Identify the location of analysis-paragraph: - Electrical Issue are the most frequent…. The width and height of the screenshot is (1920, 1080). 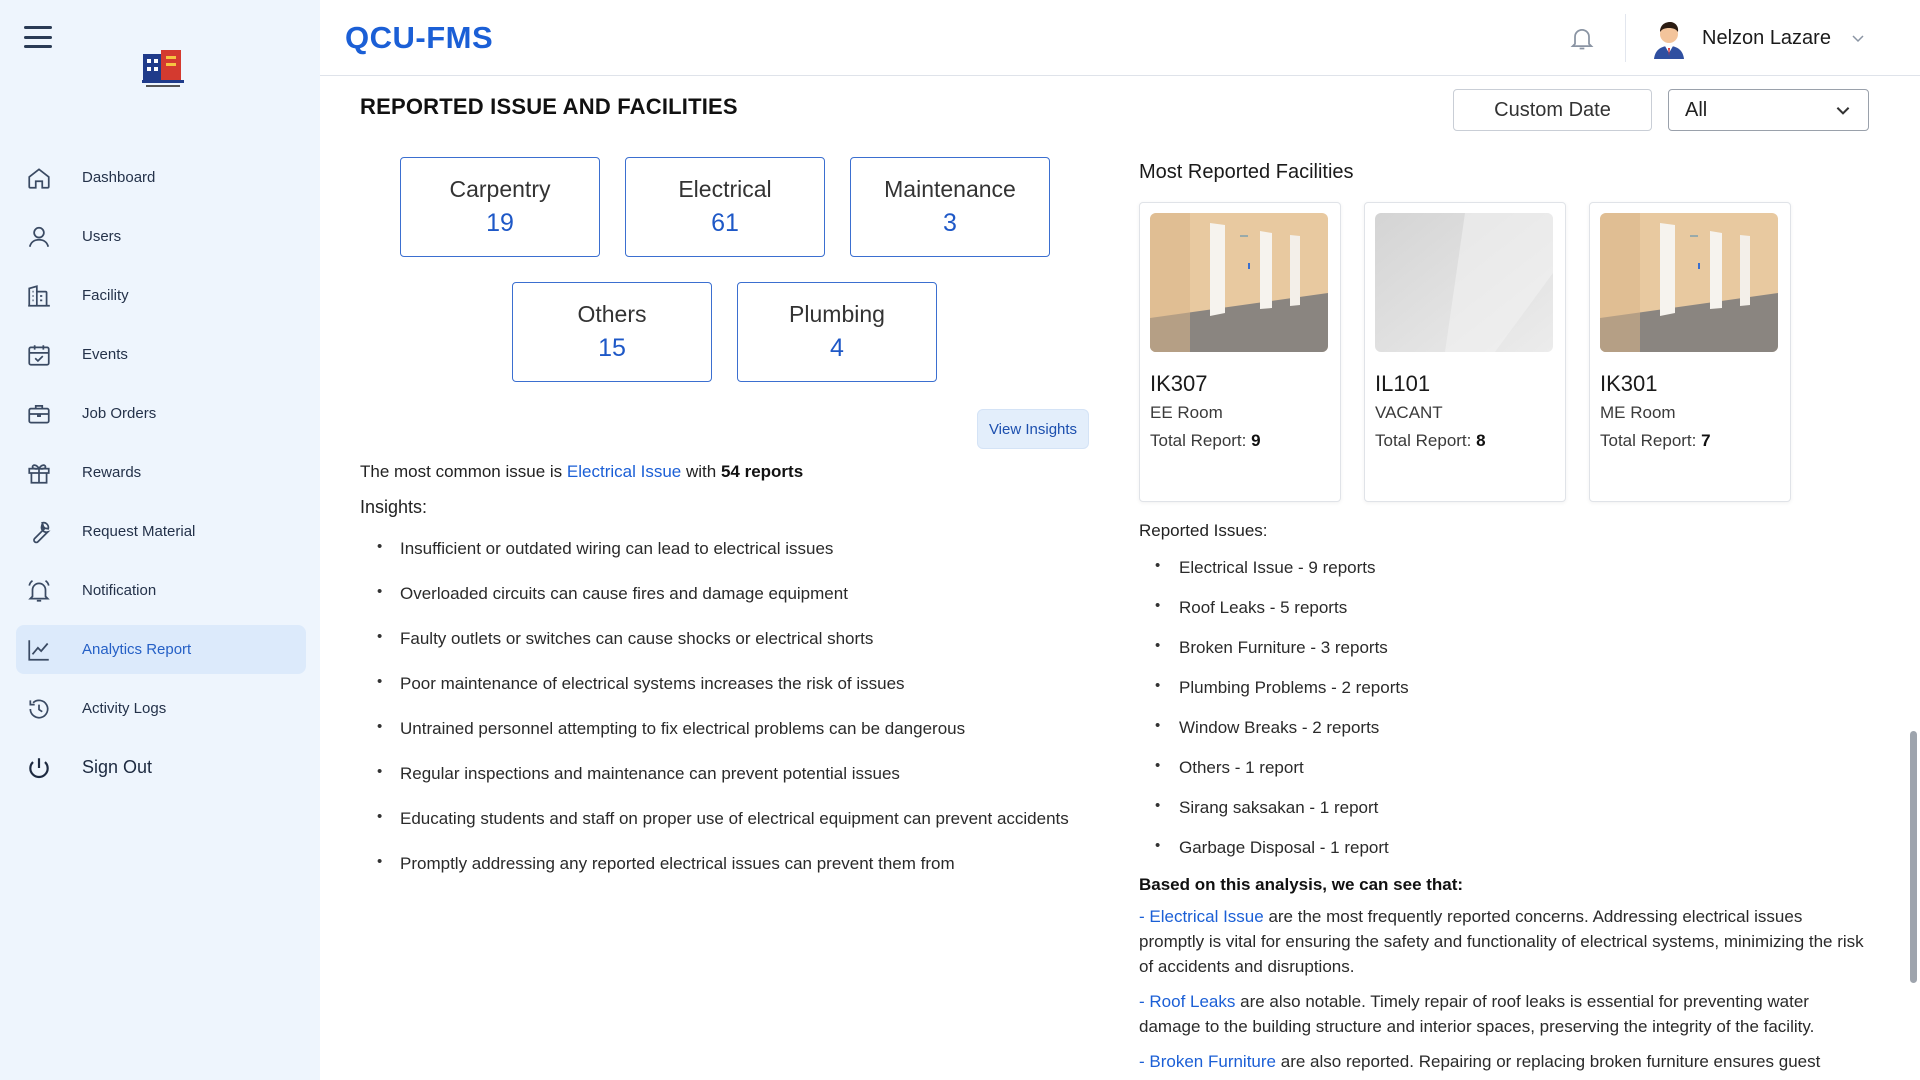
(1504, 941).